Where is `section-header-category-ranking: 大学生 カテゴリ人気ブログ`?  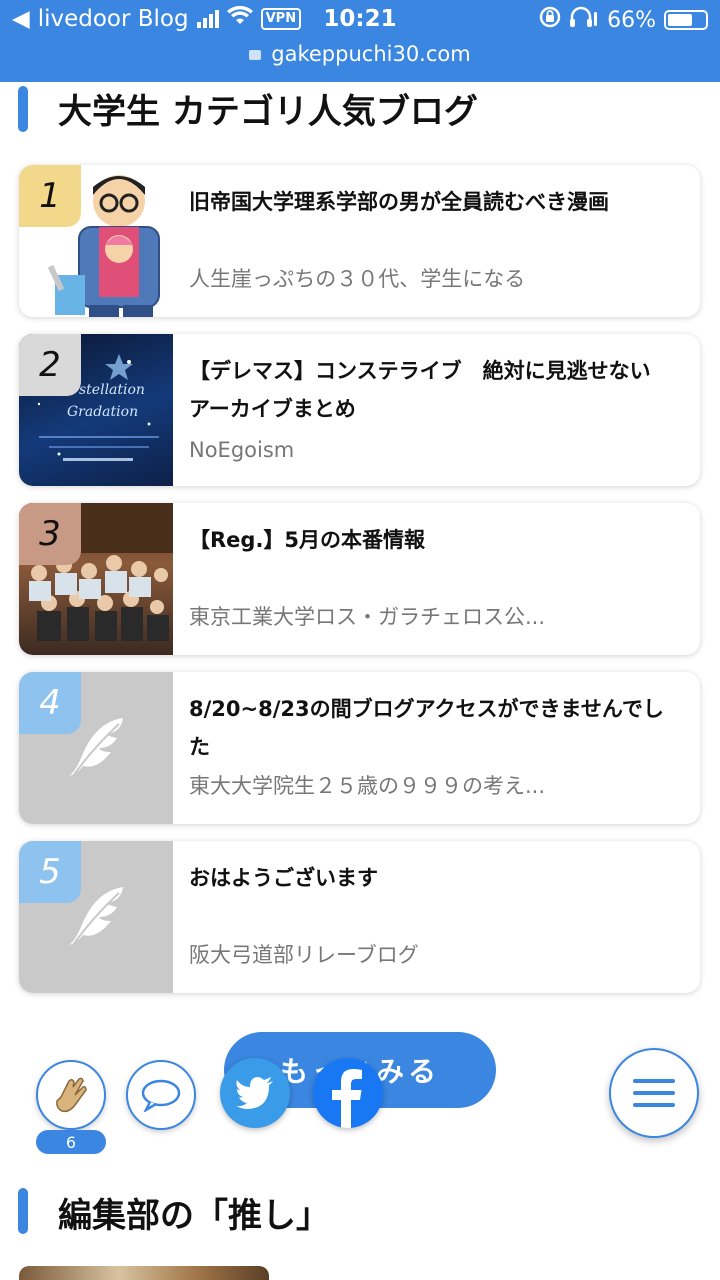
section-header-category-ranking: 大学生 カテゴリ人気ブログ is located at coordinates (360, 109).